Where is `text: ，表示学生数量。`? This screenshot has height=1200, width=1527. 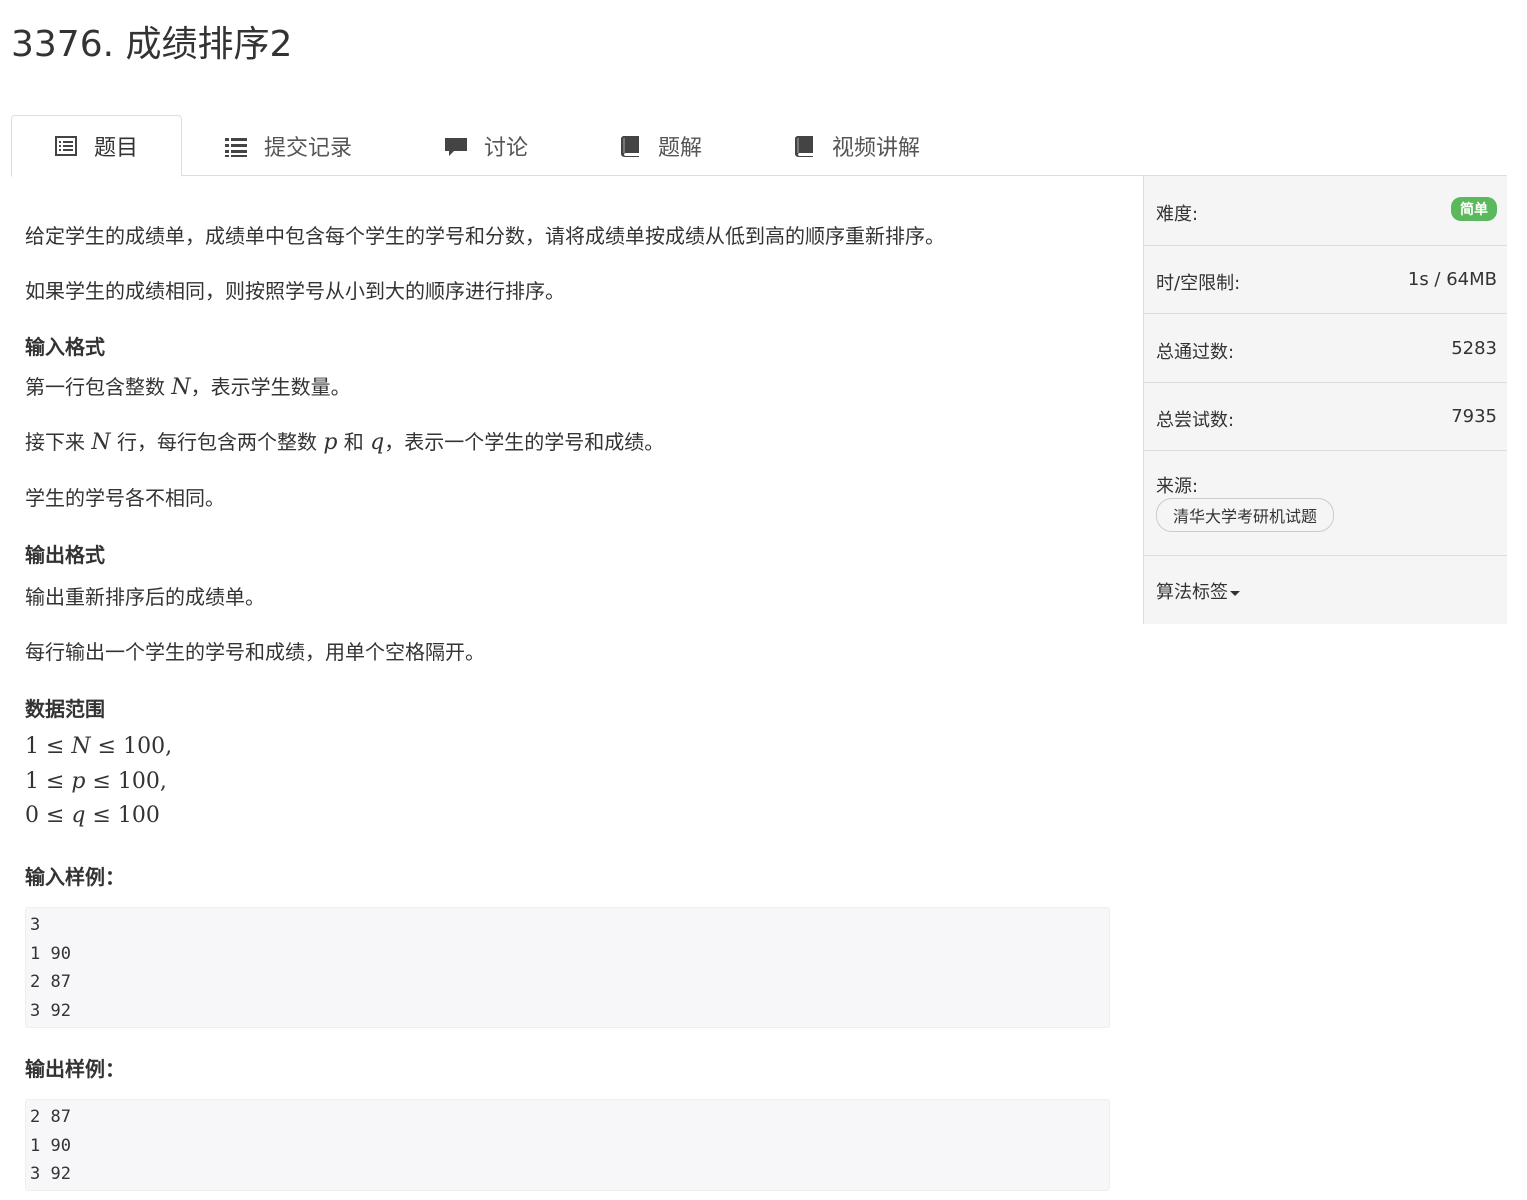 text: ，表示学生数量。 is located at coordinates (270, 387).